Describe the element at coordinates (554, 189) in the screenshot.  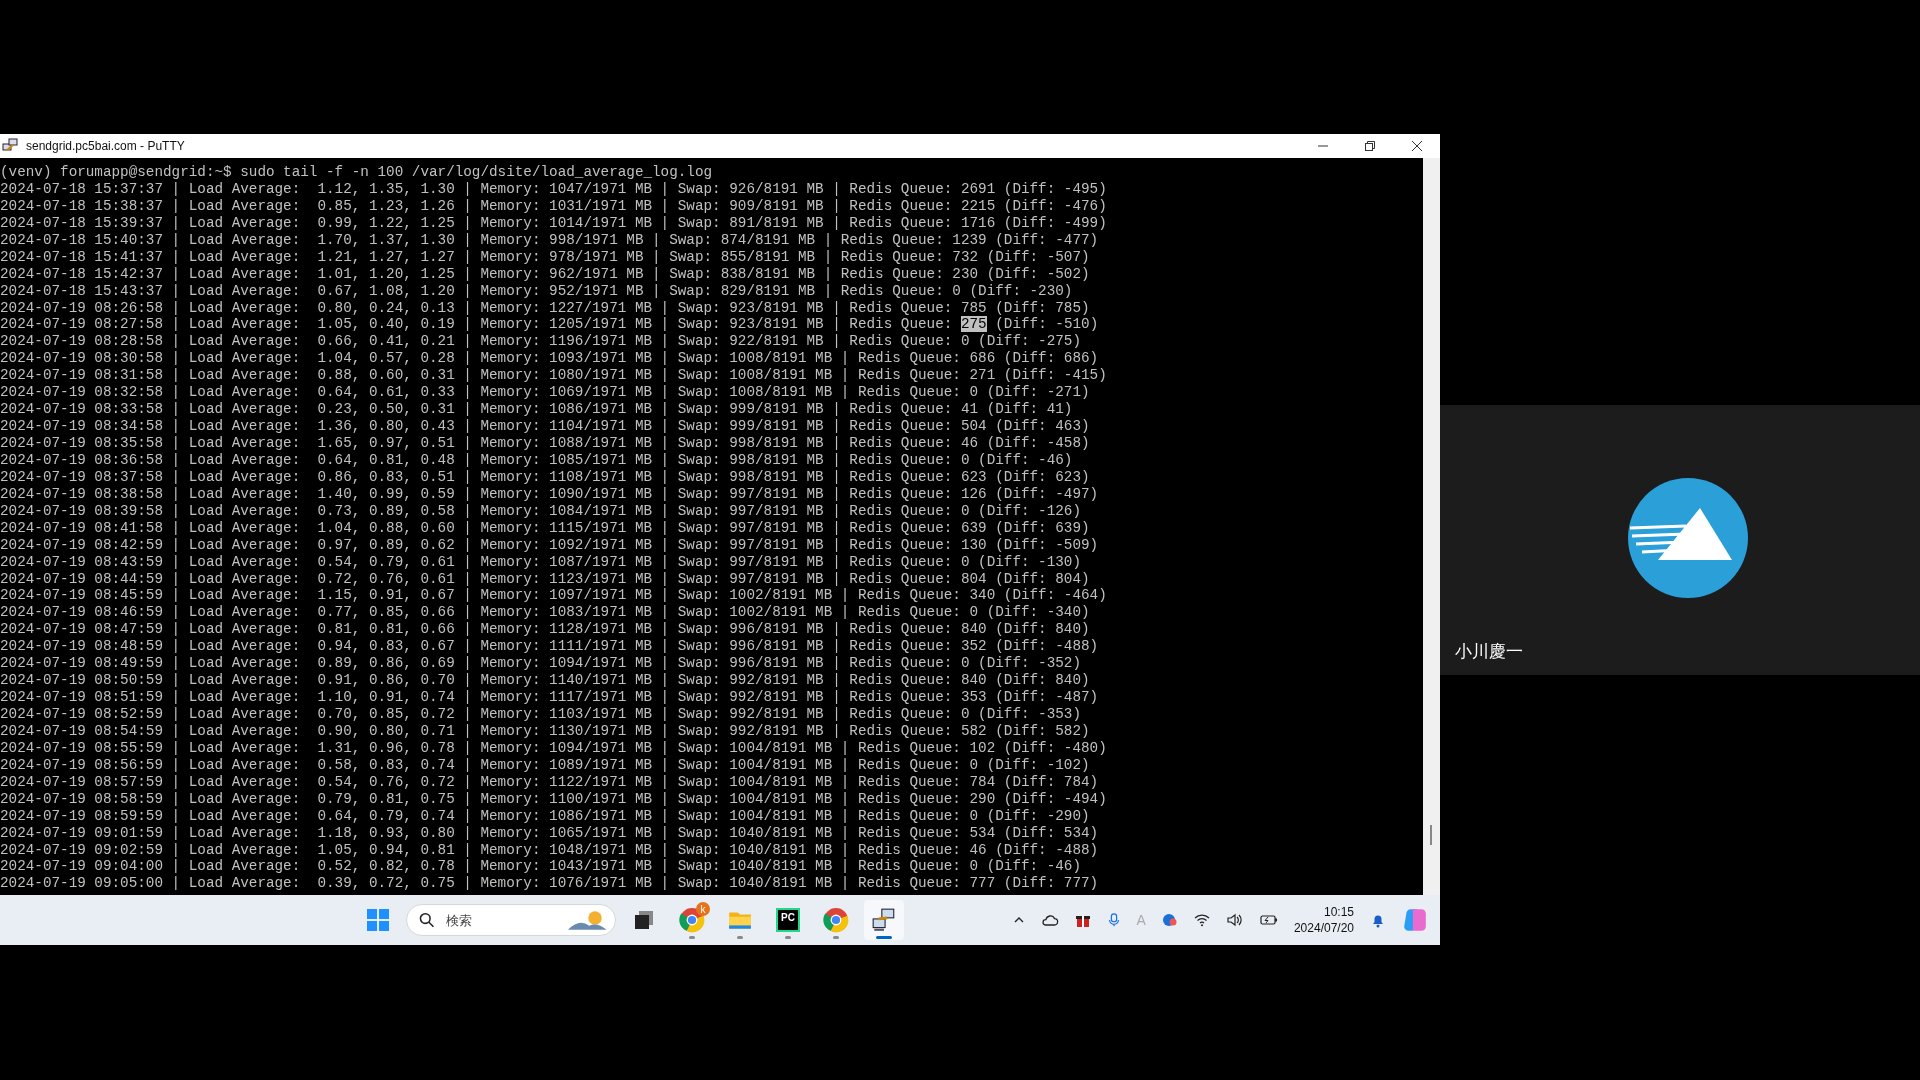
I see `terminal-line: 2024-07-18 15:37:37 | Load Average: 1.12, 1.35, 1.30 | Memory: 1047/1971 MB | Swap: 926/8191 MB | Redis Queue: 2691 (Diff: -495)` at that location.